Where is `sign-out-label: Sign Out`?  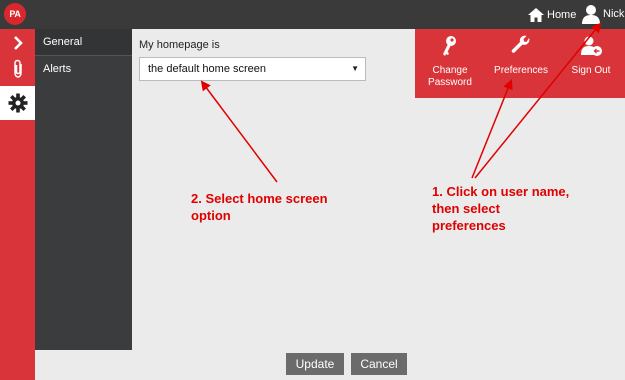 sign-out-label: Sign Out is located at coordinates (591, 70).